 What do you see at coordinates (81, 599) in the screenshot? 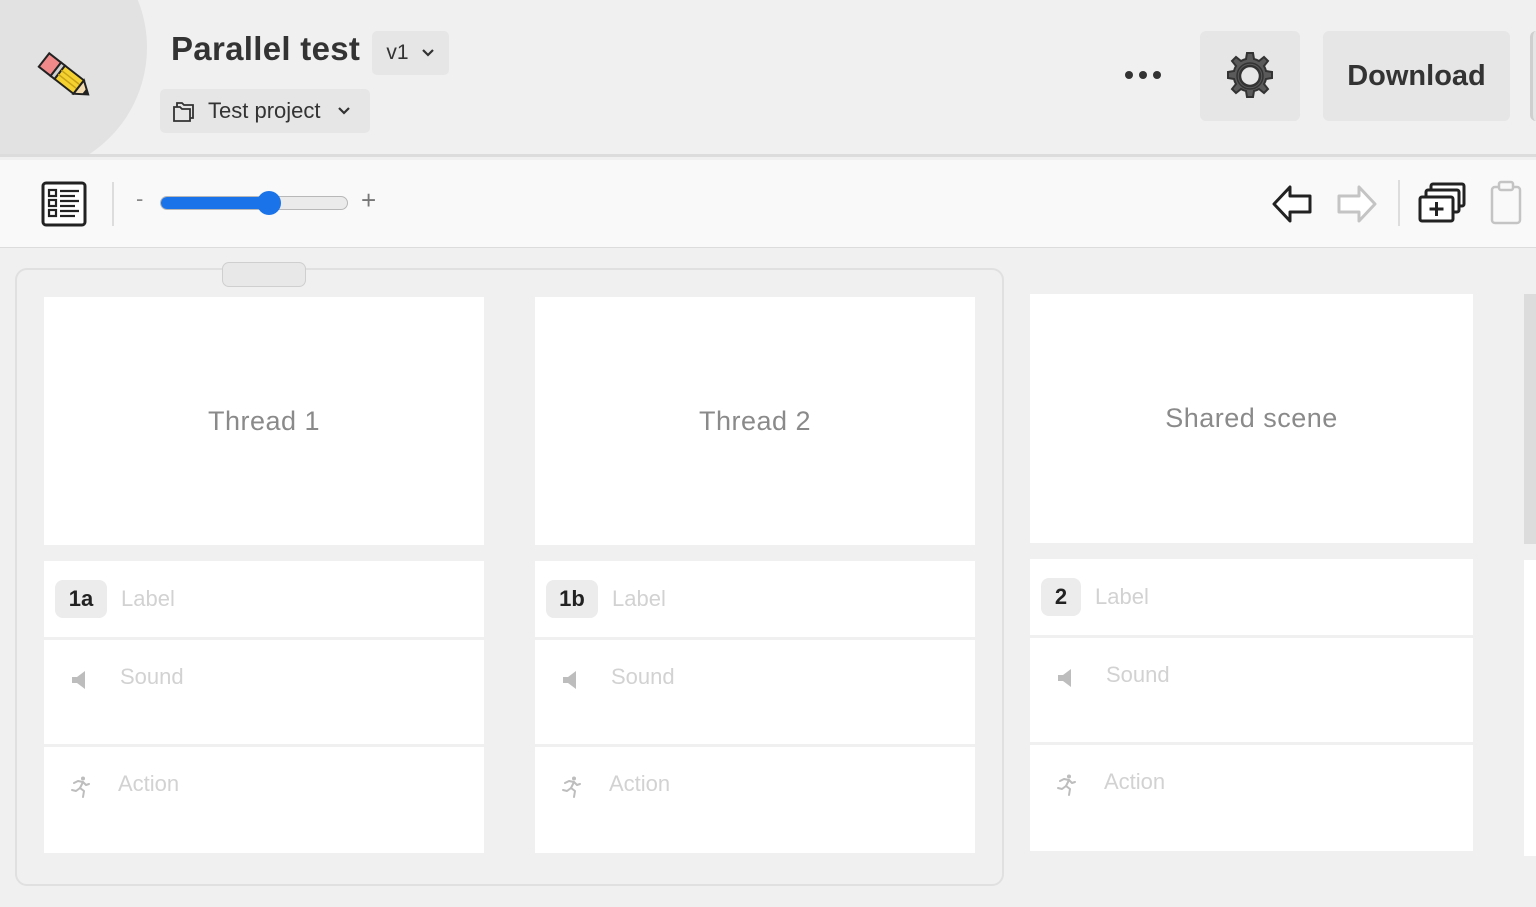
I see `frame-number-badge: 1a` at bounding box center [81, 599].